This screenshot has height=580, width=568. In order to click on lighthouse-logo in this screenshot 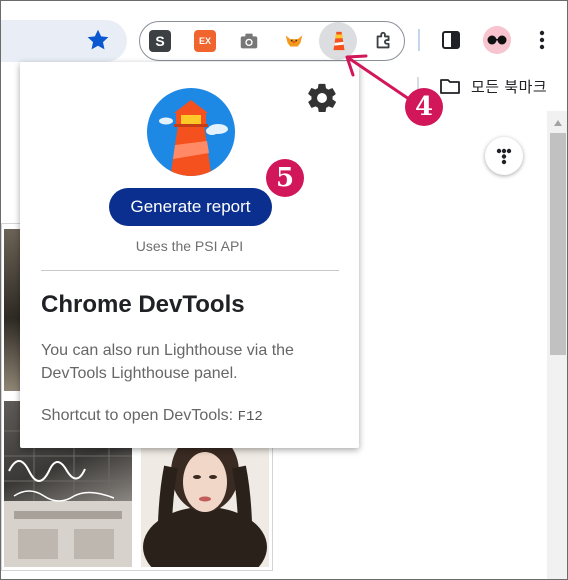, I will do `click(191, 132)`.